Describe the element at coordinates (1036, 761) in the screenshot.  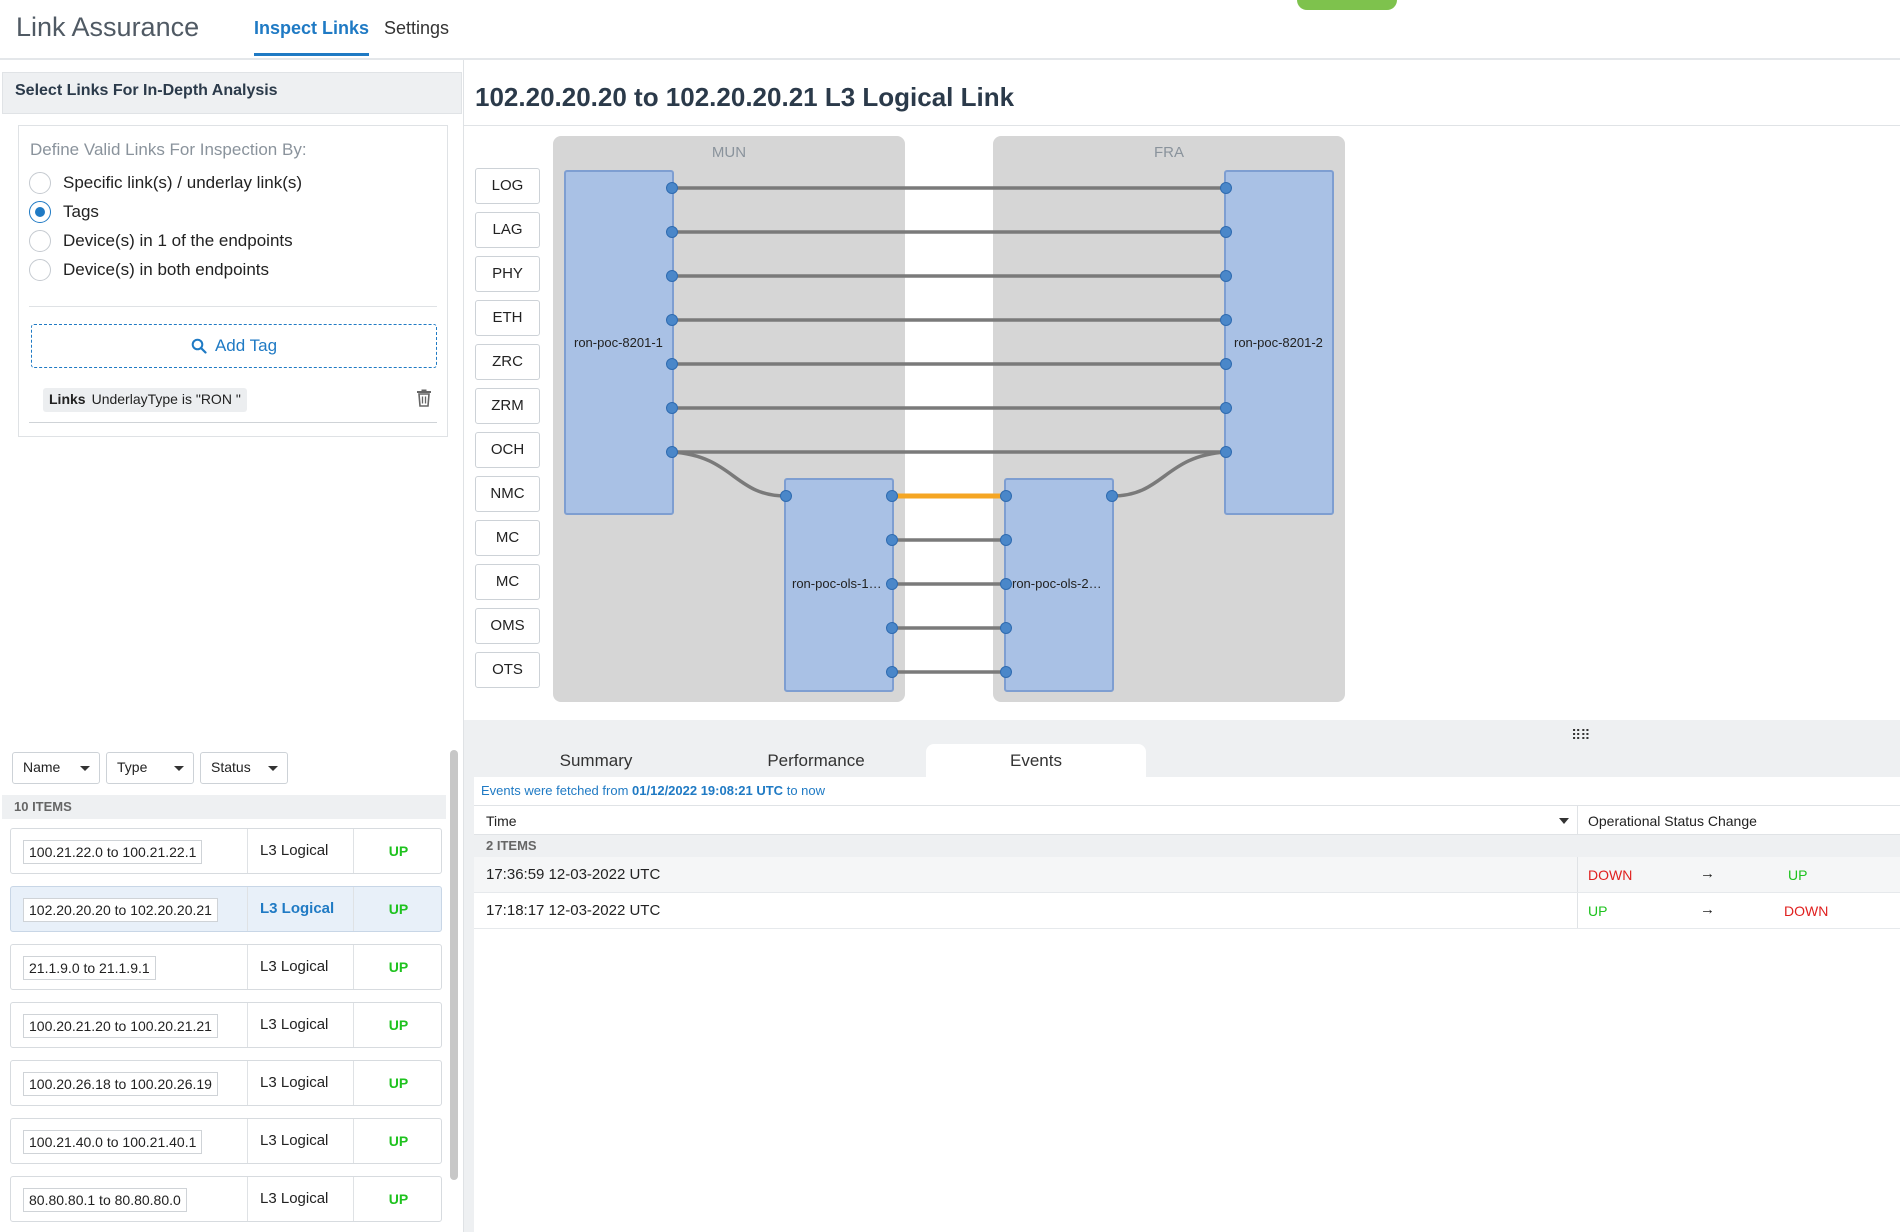
I see `tab-events: Events` at that location.